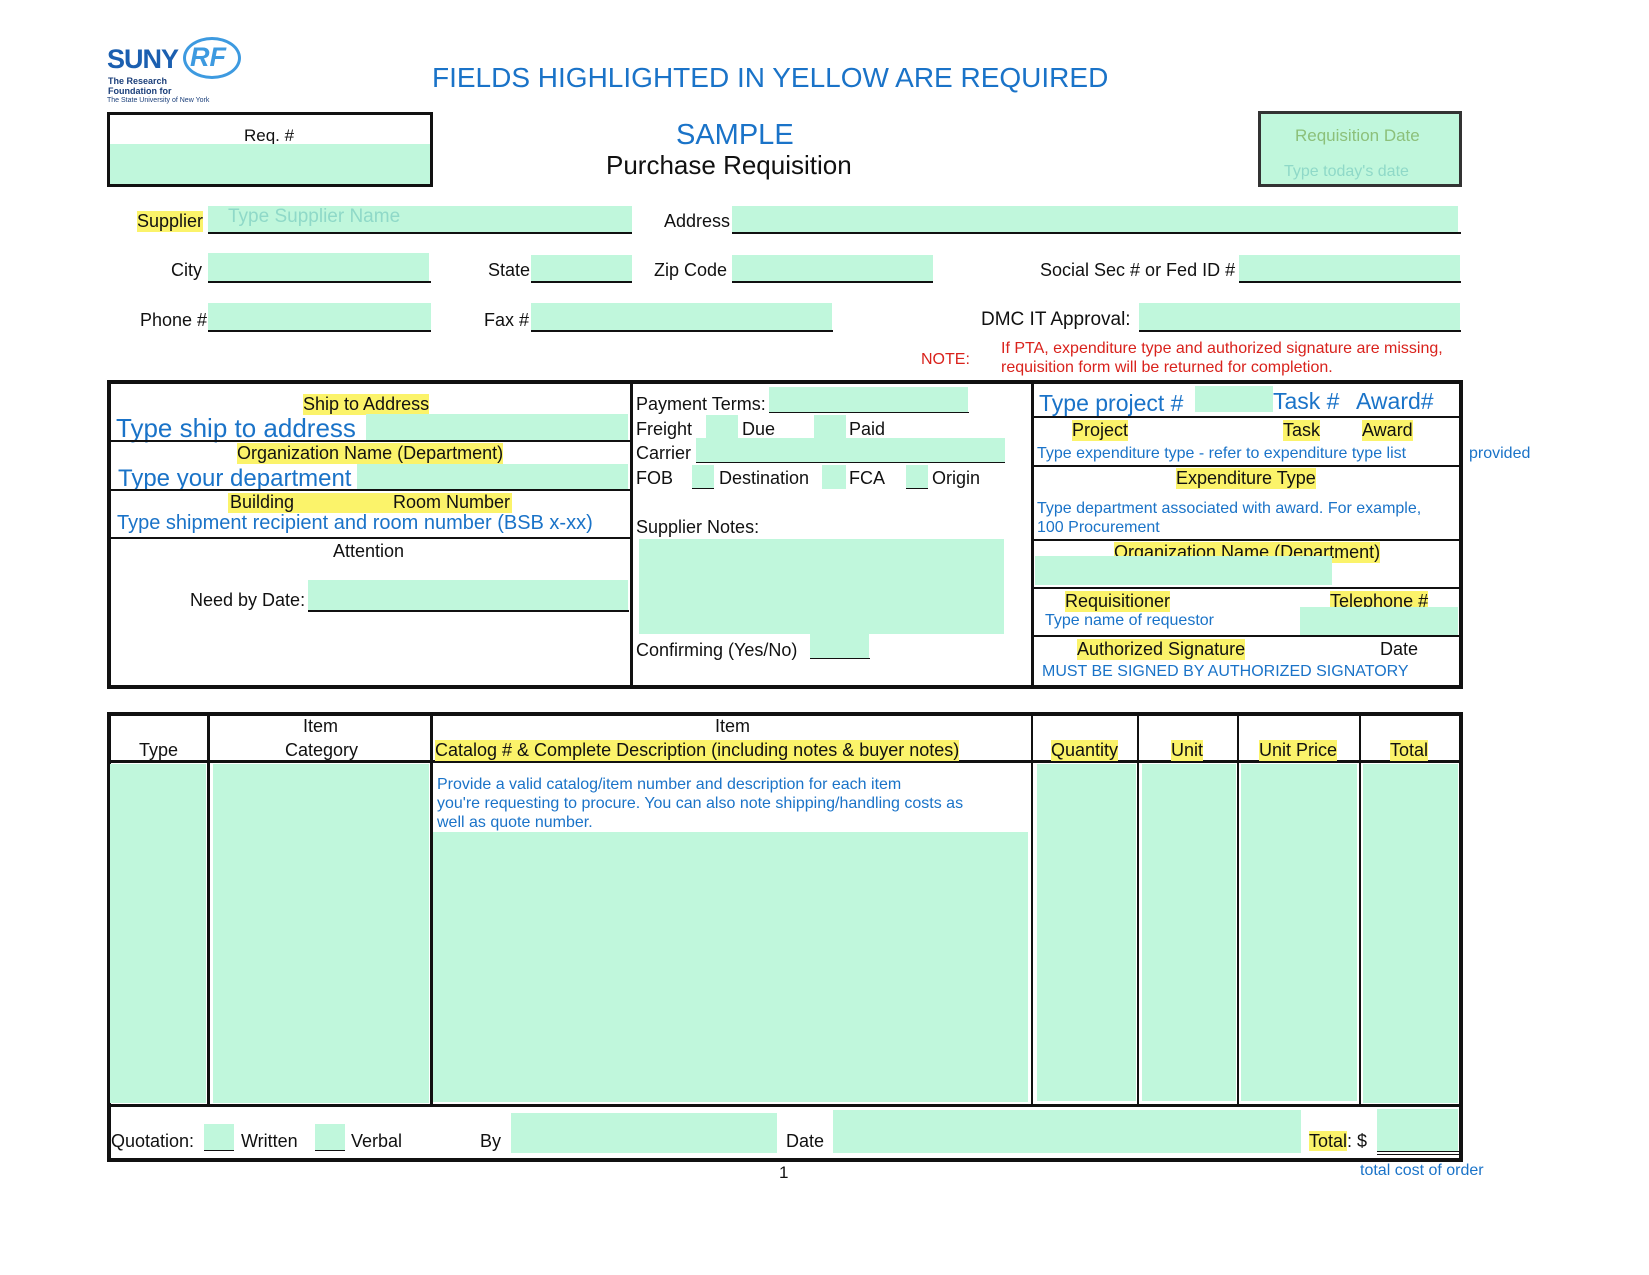 Image resolution: width=1649 pixels, height=1275 pixels. What do you see at coordinates (868, 399) in the screenshot?
I see `payment-terms-field` at bounding box center [868, 399].